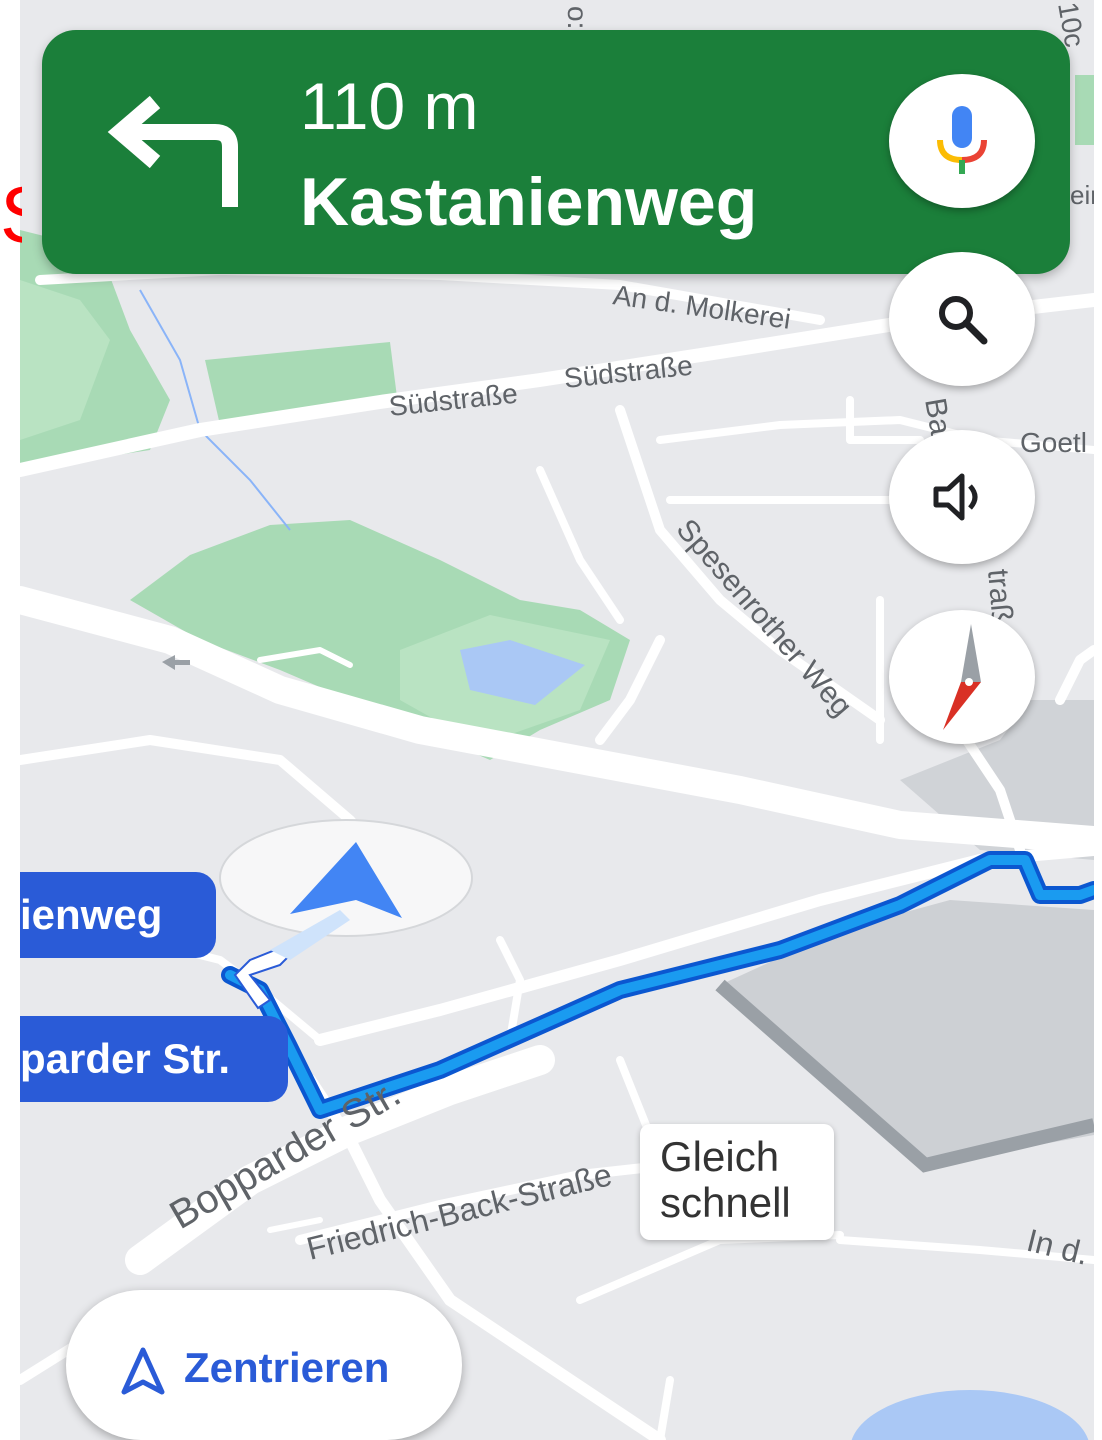 Image resolution: width=1102 pixels, height=1440 pixels. I want to click on sound-button, so click(962, 497).